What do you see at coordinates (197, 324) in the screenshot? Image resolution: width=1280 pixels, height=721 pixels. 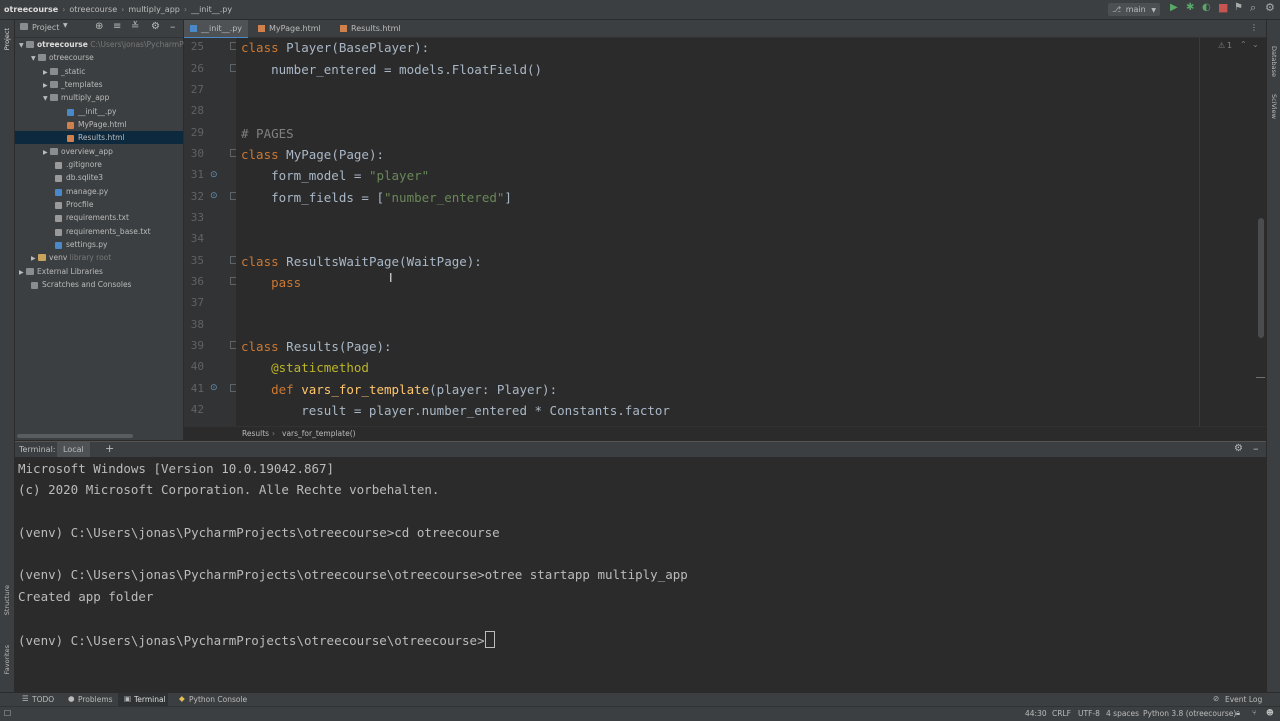 I see `line-number: 38` at bounding box center [197, 324].